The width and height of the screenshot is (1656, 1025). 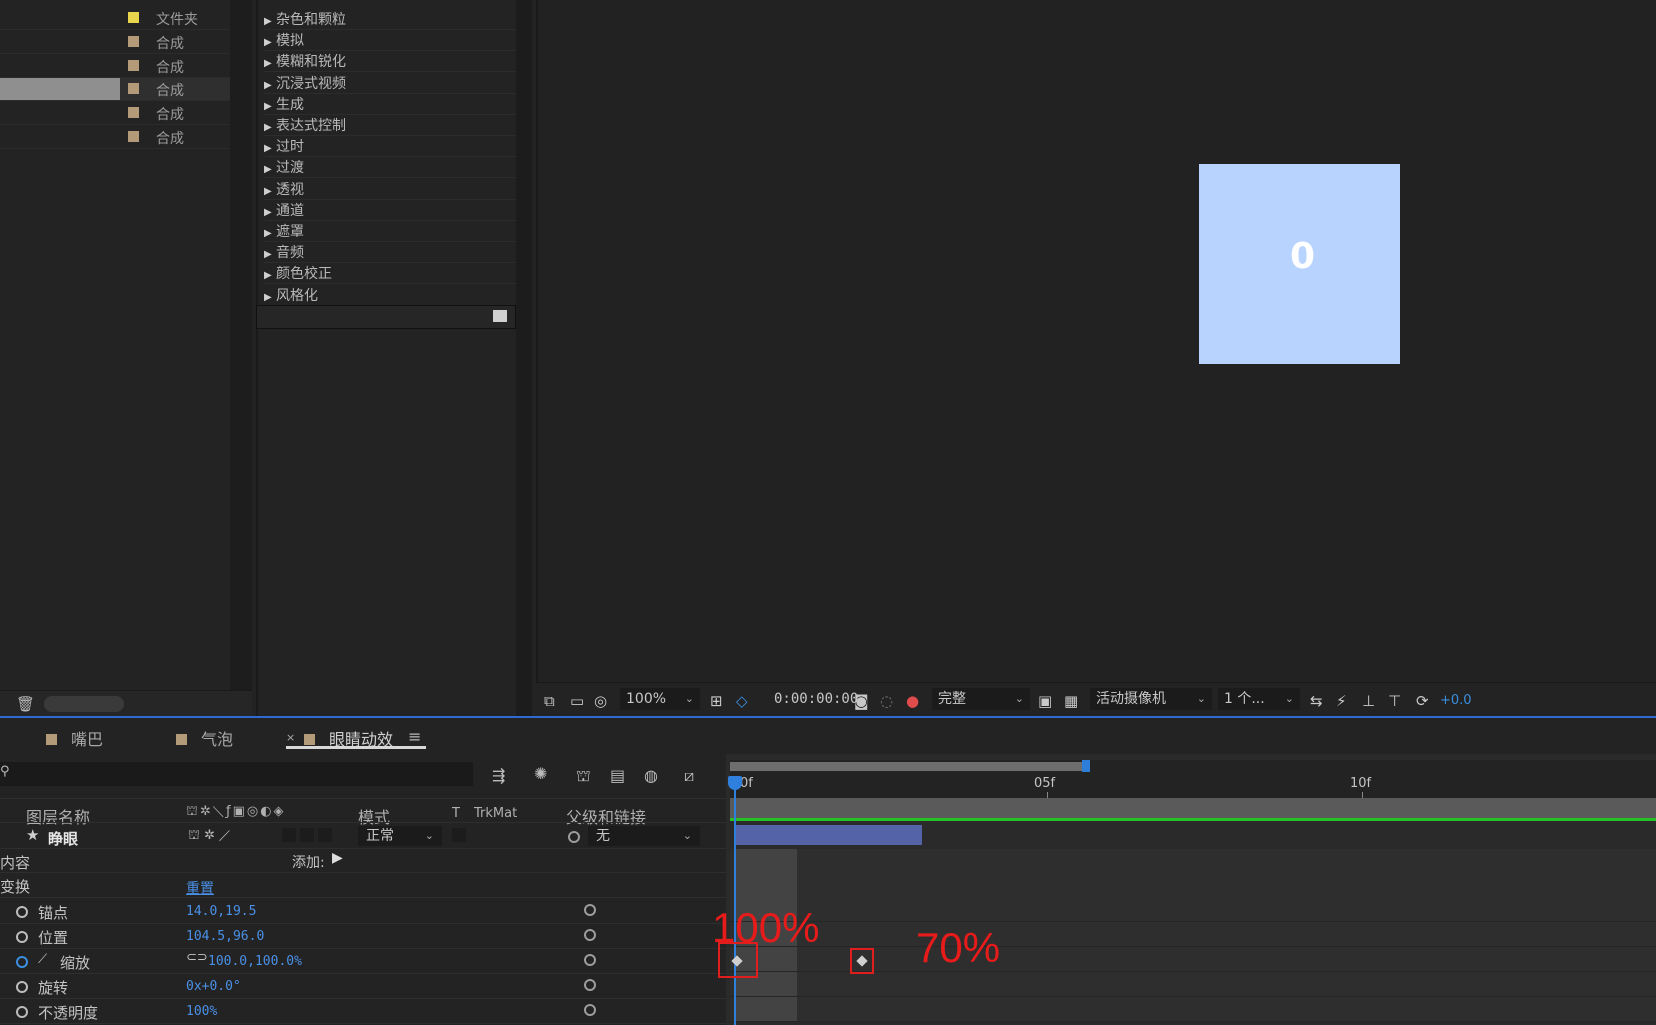 I want to click on trkmat-box, so click(x=459, y=835).